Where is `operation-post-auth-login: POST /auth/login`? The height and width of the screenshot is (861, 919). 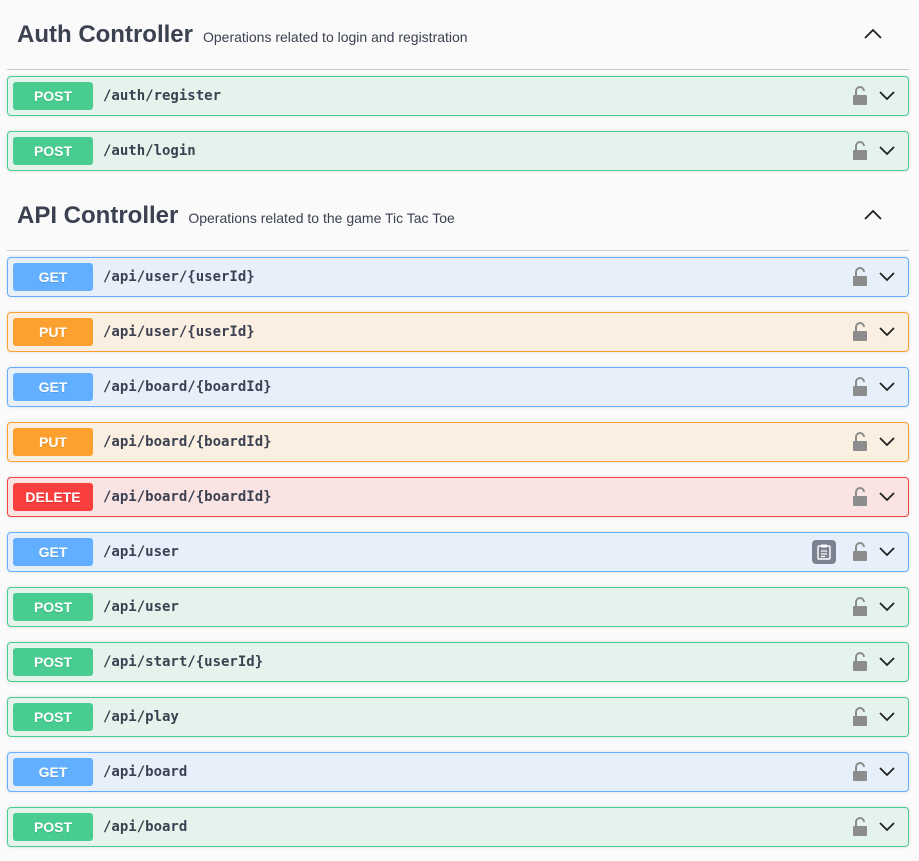 operation-post-auth-login: POST /auth/login is located at coordinates (458, 151).